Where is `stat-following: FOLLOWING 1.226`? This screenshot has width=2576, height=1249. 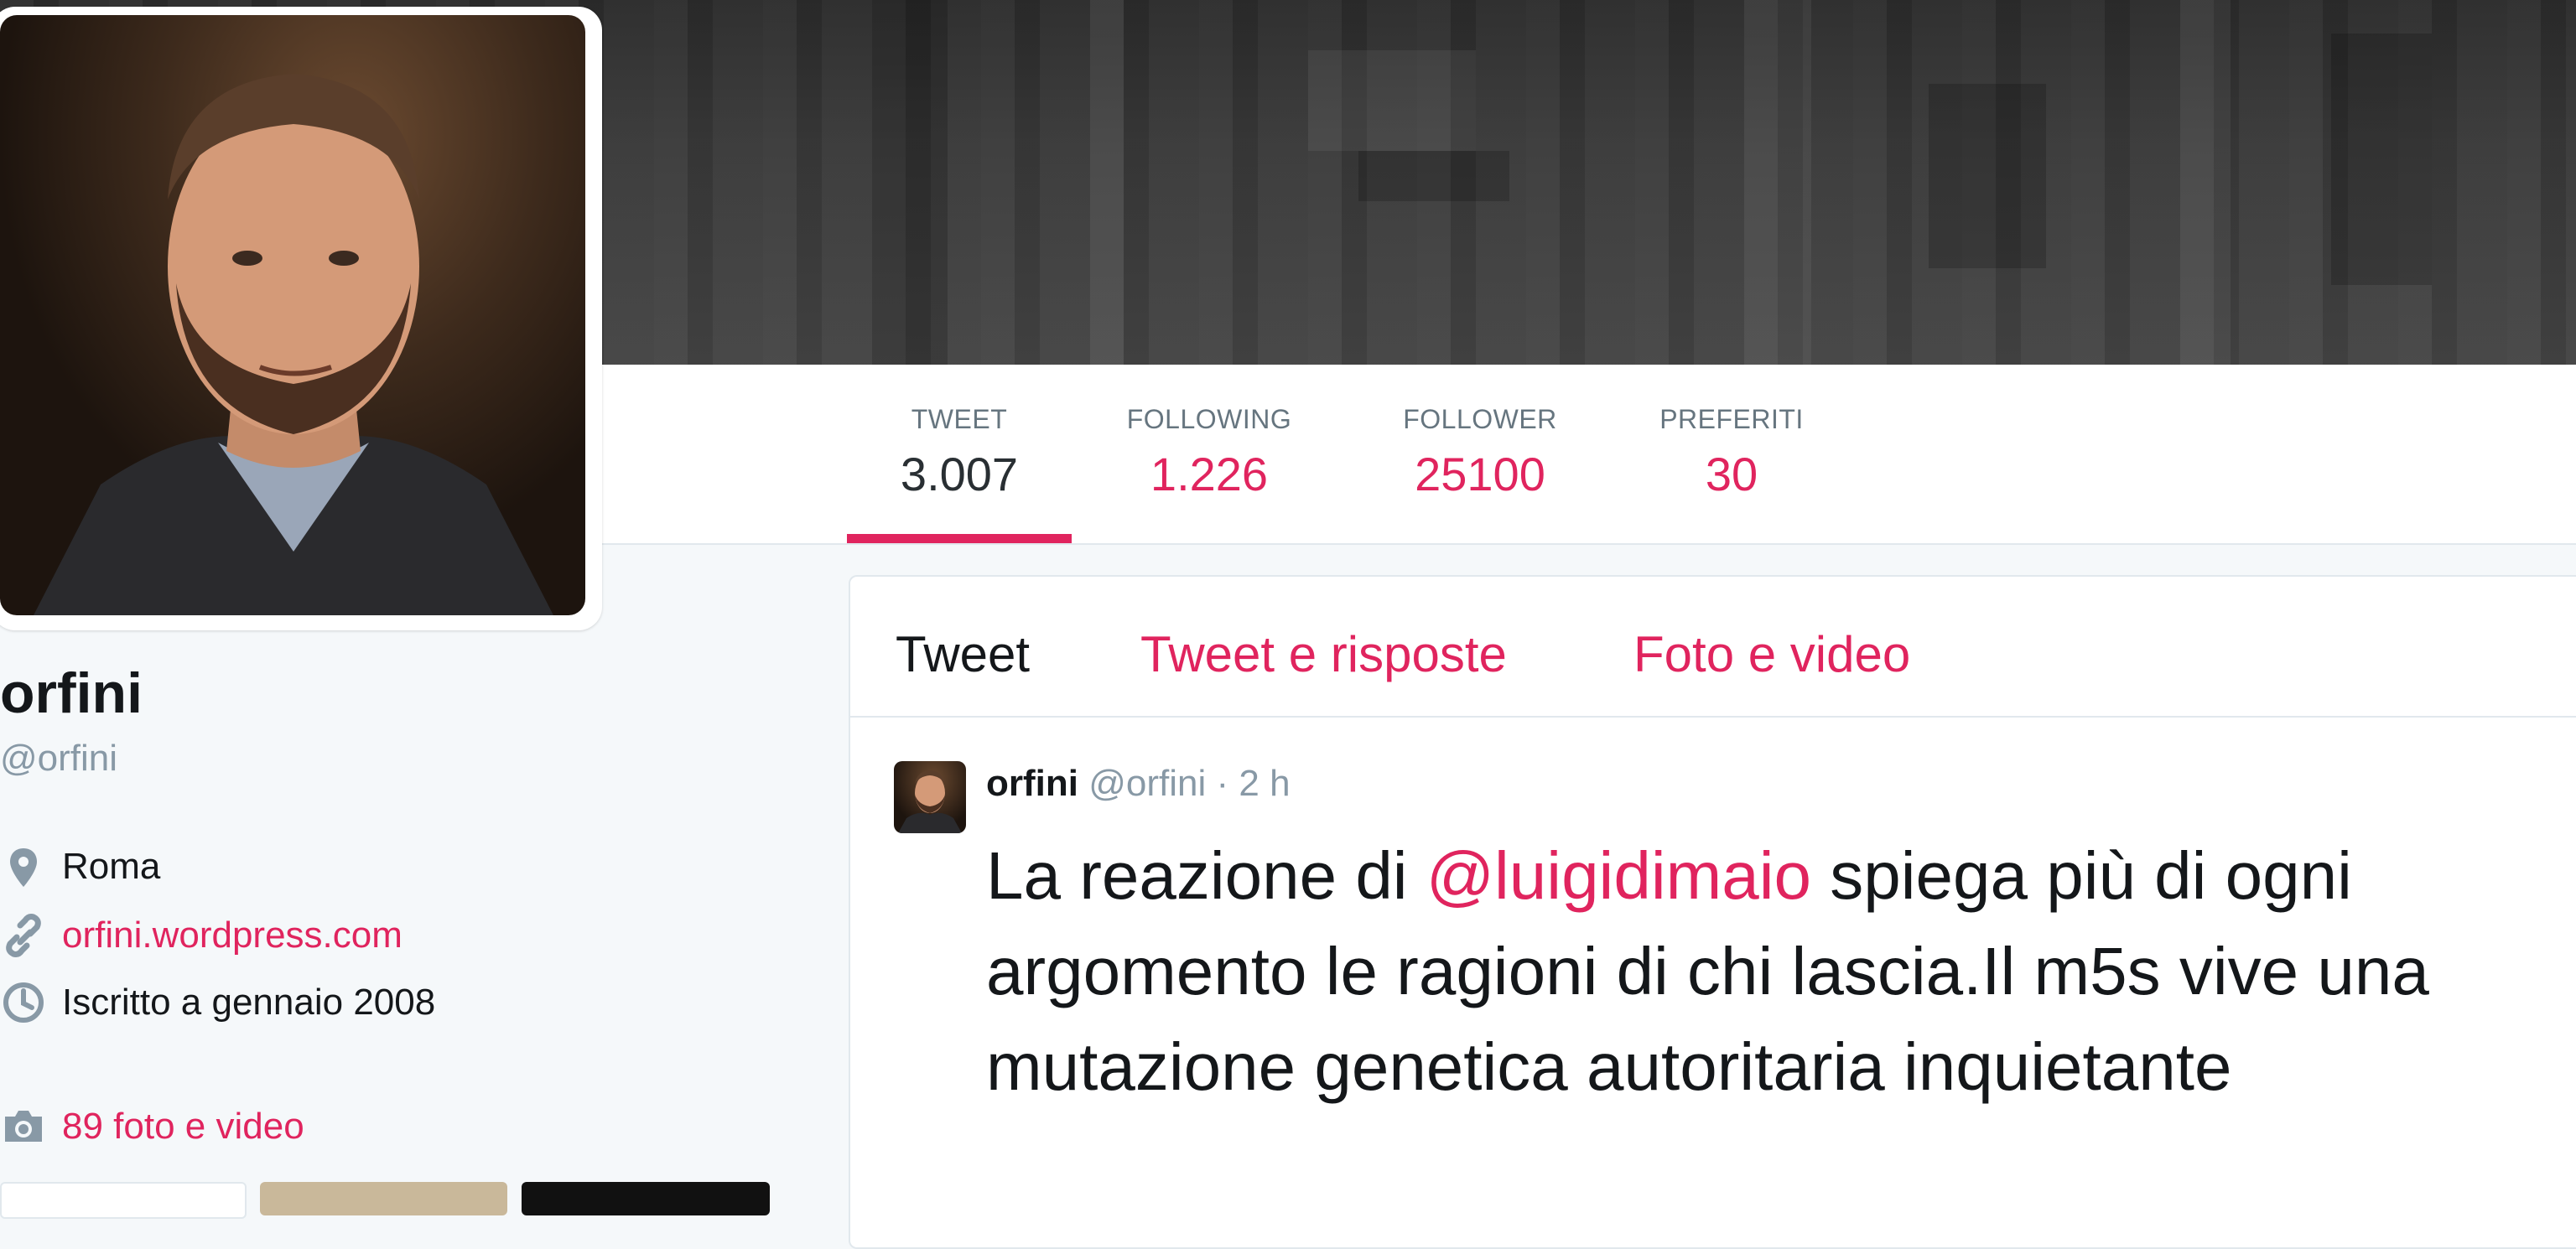 stat-following: FOLLOWING 1.226 is located at coordinates (1209, 452).